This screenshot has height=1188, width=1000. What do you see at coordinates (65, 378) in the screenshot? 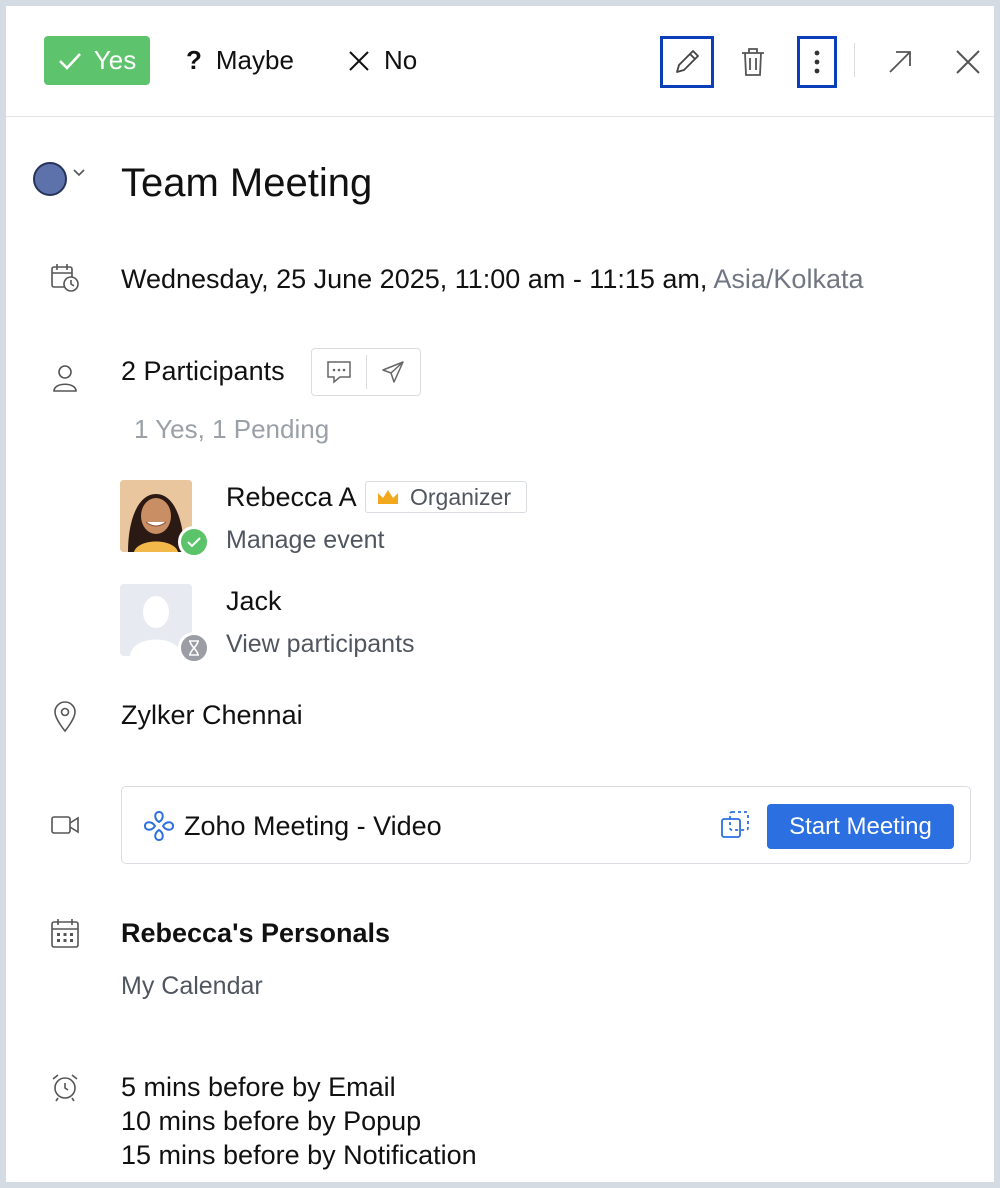
I see `person-icon` at bounding box center [65, 378].